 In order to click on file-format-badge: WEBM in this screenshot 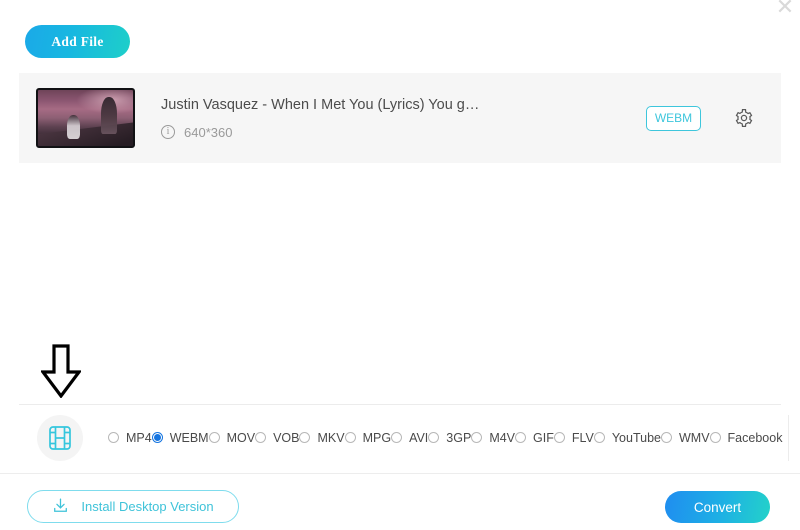, I will do `click(673, 118)`.